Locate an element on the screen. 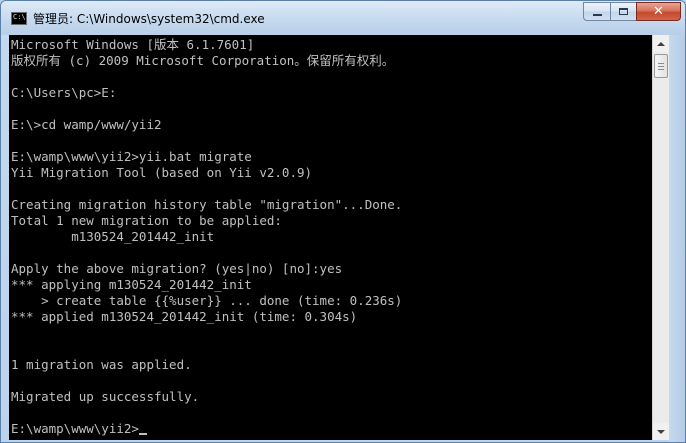  caption-buttons: ✕ is located at coordinates (632, 12).